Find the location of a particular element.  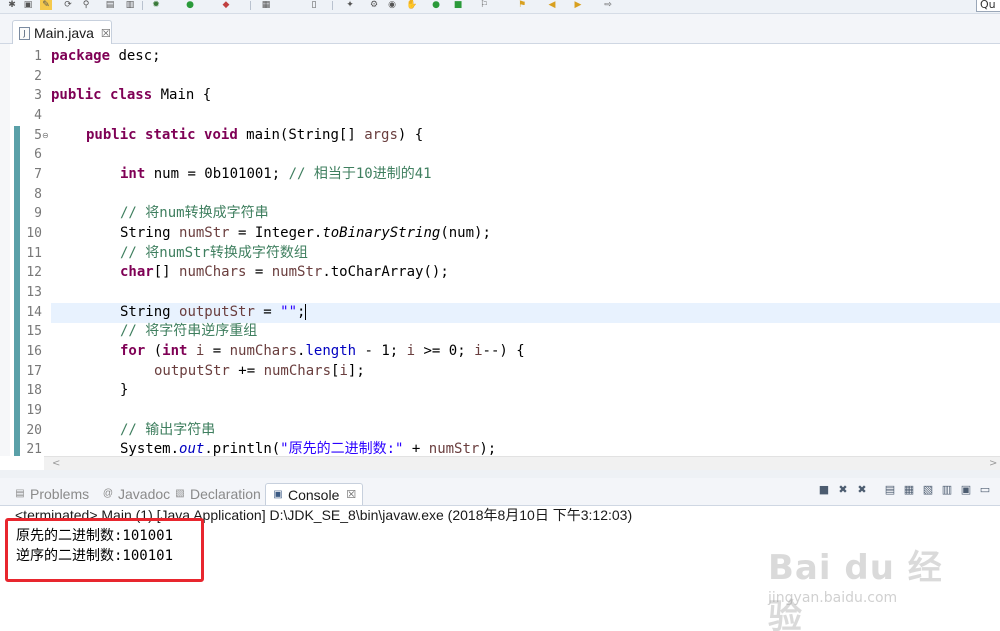

scroll-lock-icon: ▦ is located at coordinates (909, 490).